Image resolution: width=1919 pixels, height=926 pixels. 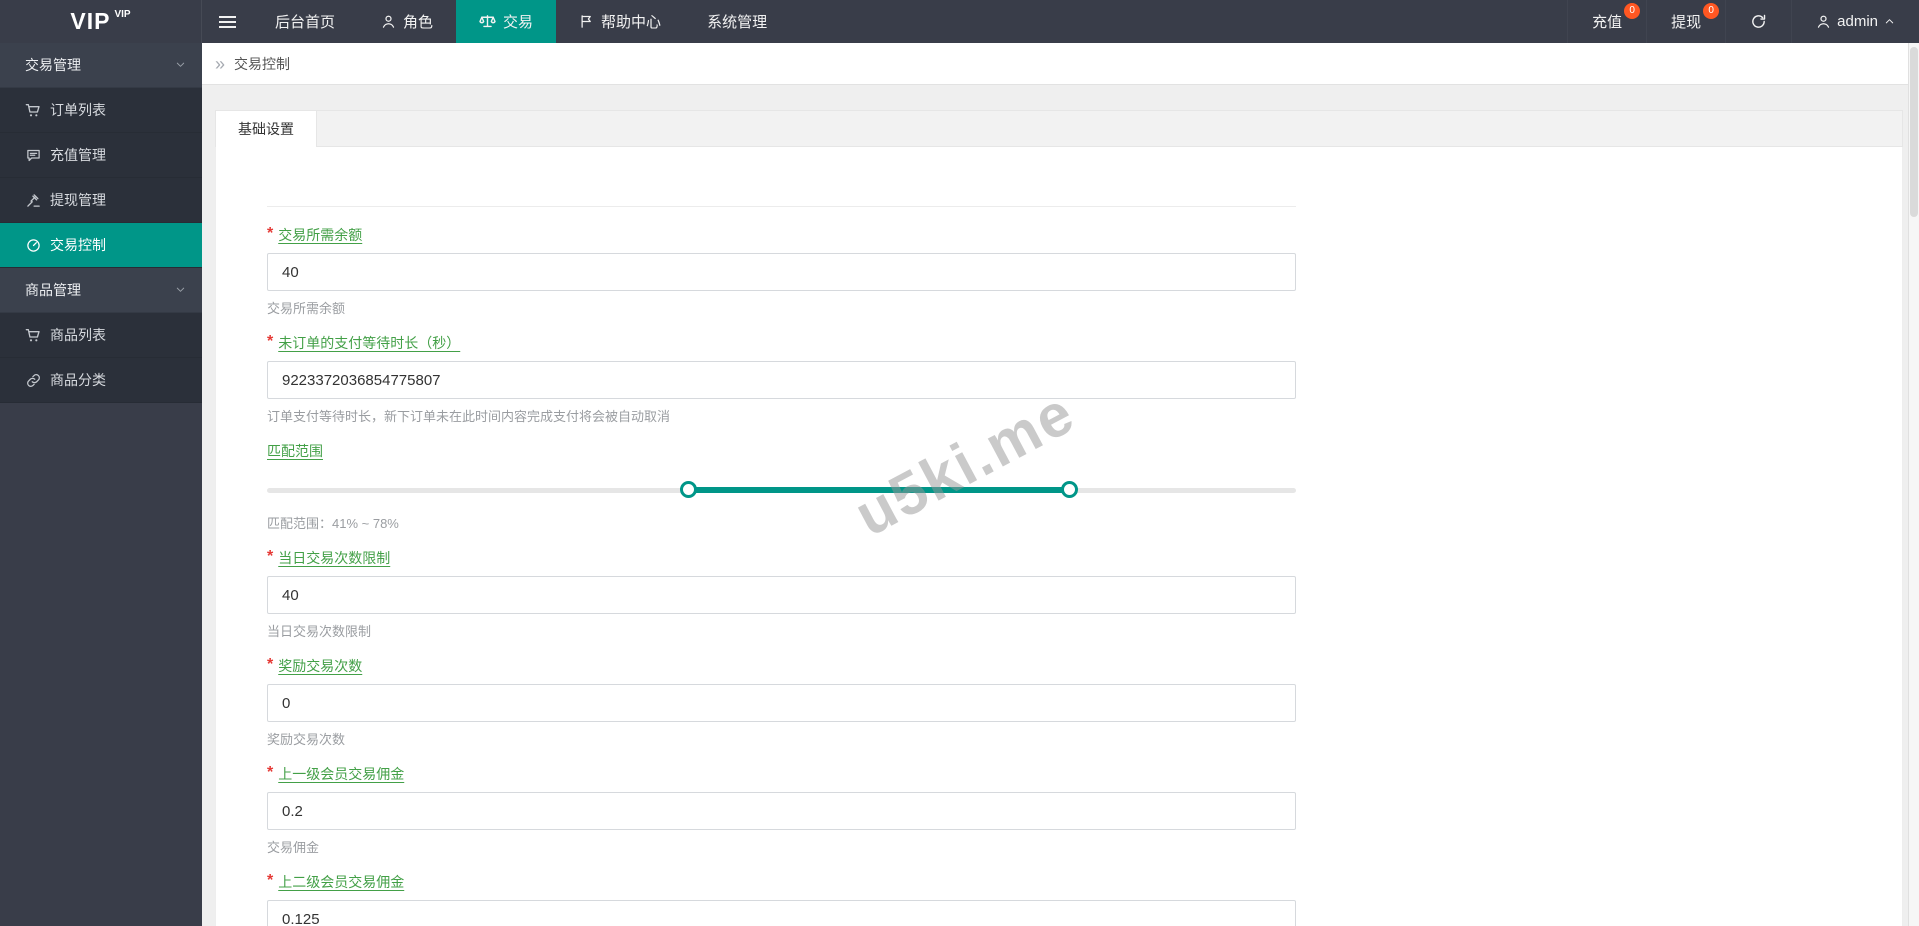 I want to click on field-label: 当日交易次数限制, so click(x=334, y=558).